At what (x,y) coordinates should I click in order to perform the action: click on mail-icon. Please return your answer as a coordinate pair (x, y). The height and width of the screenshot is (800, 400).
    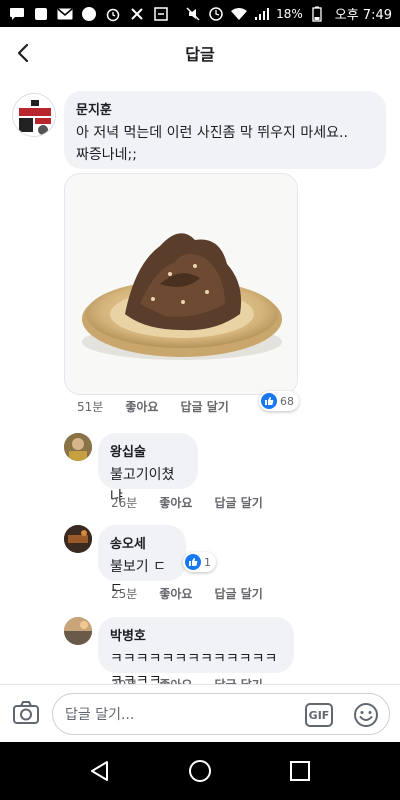
    Looking at the image, I should click on (65, 14).